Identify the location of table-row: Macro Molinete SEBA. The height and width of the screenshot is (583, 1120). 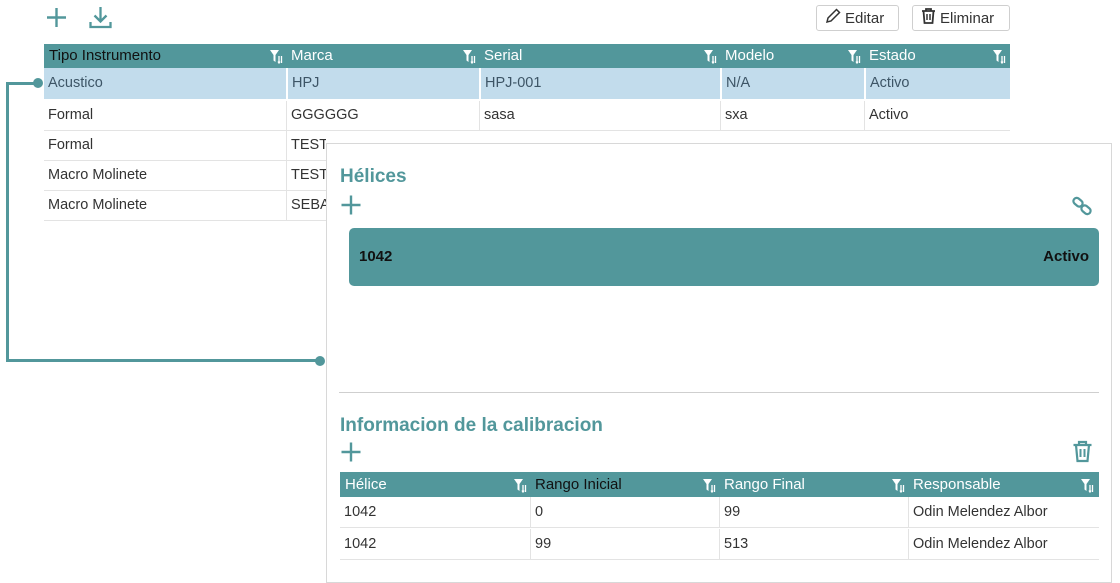
(185, 206).